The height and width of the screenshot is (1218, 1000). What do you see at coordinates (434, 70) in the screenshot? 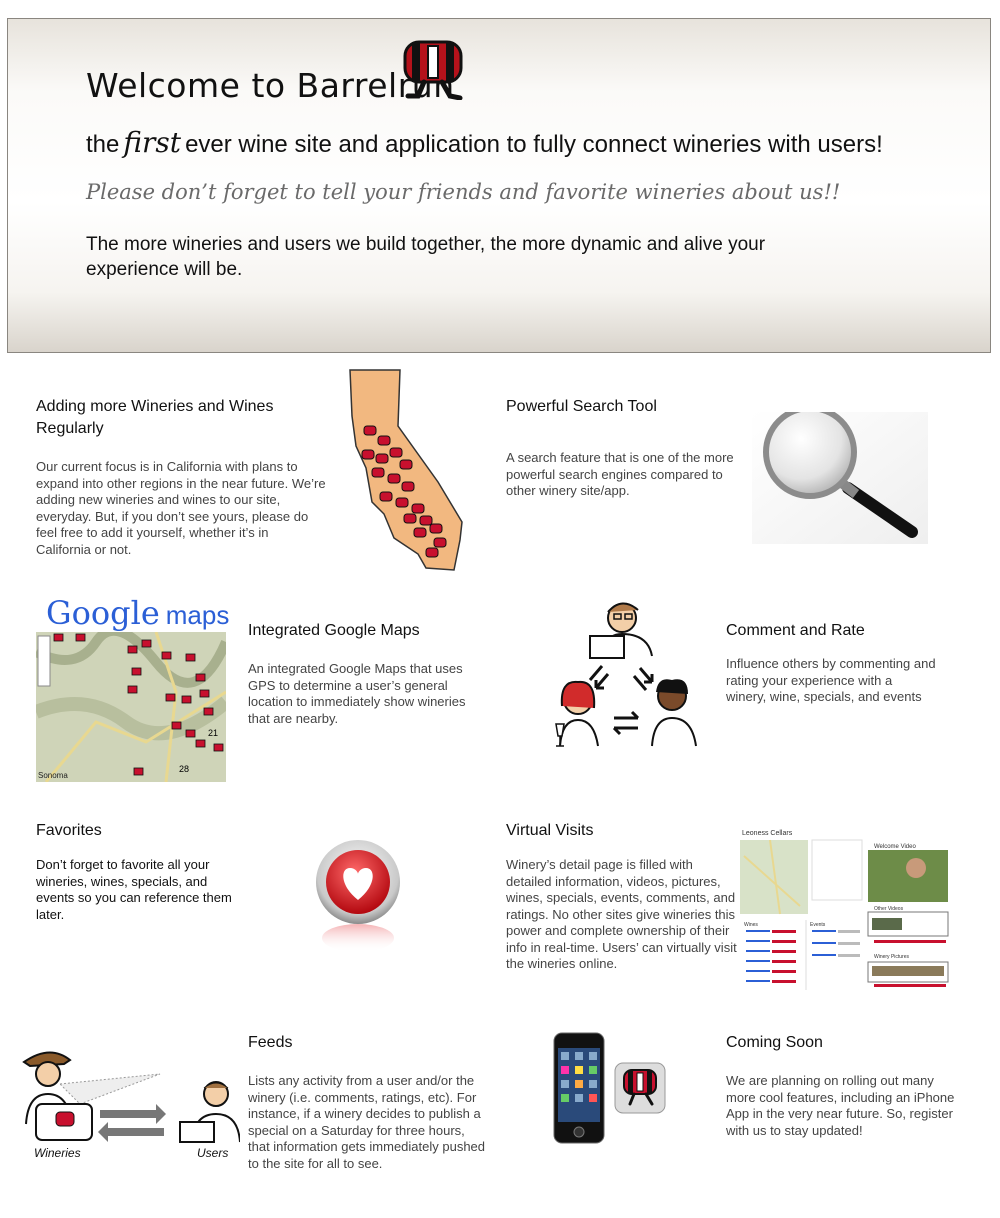
I see `barrelrun-logo-icon` at bounding box center [434, 70].